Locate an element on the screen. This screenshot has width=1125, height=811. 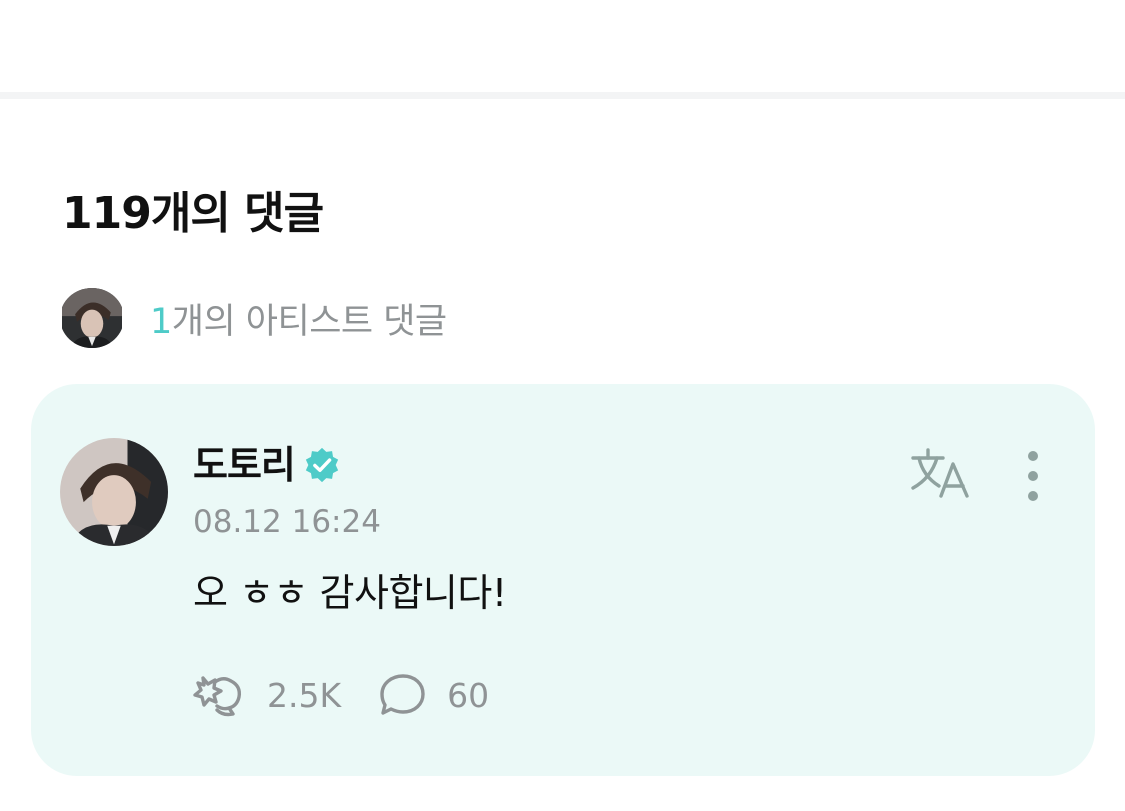
comment-actions: 2.5K 60 is located at coordinates (341, 695).